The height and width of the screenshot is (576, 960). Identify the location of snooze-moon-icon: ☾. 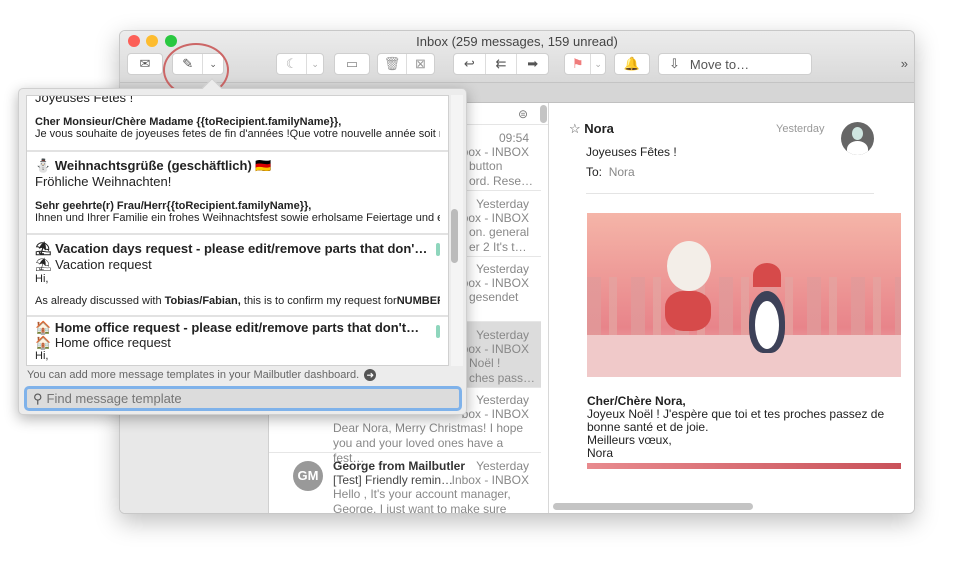
(291, 63).